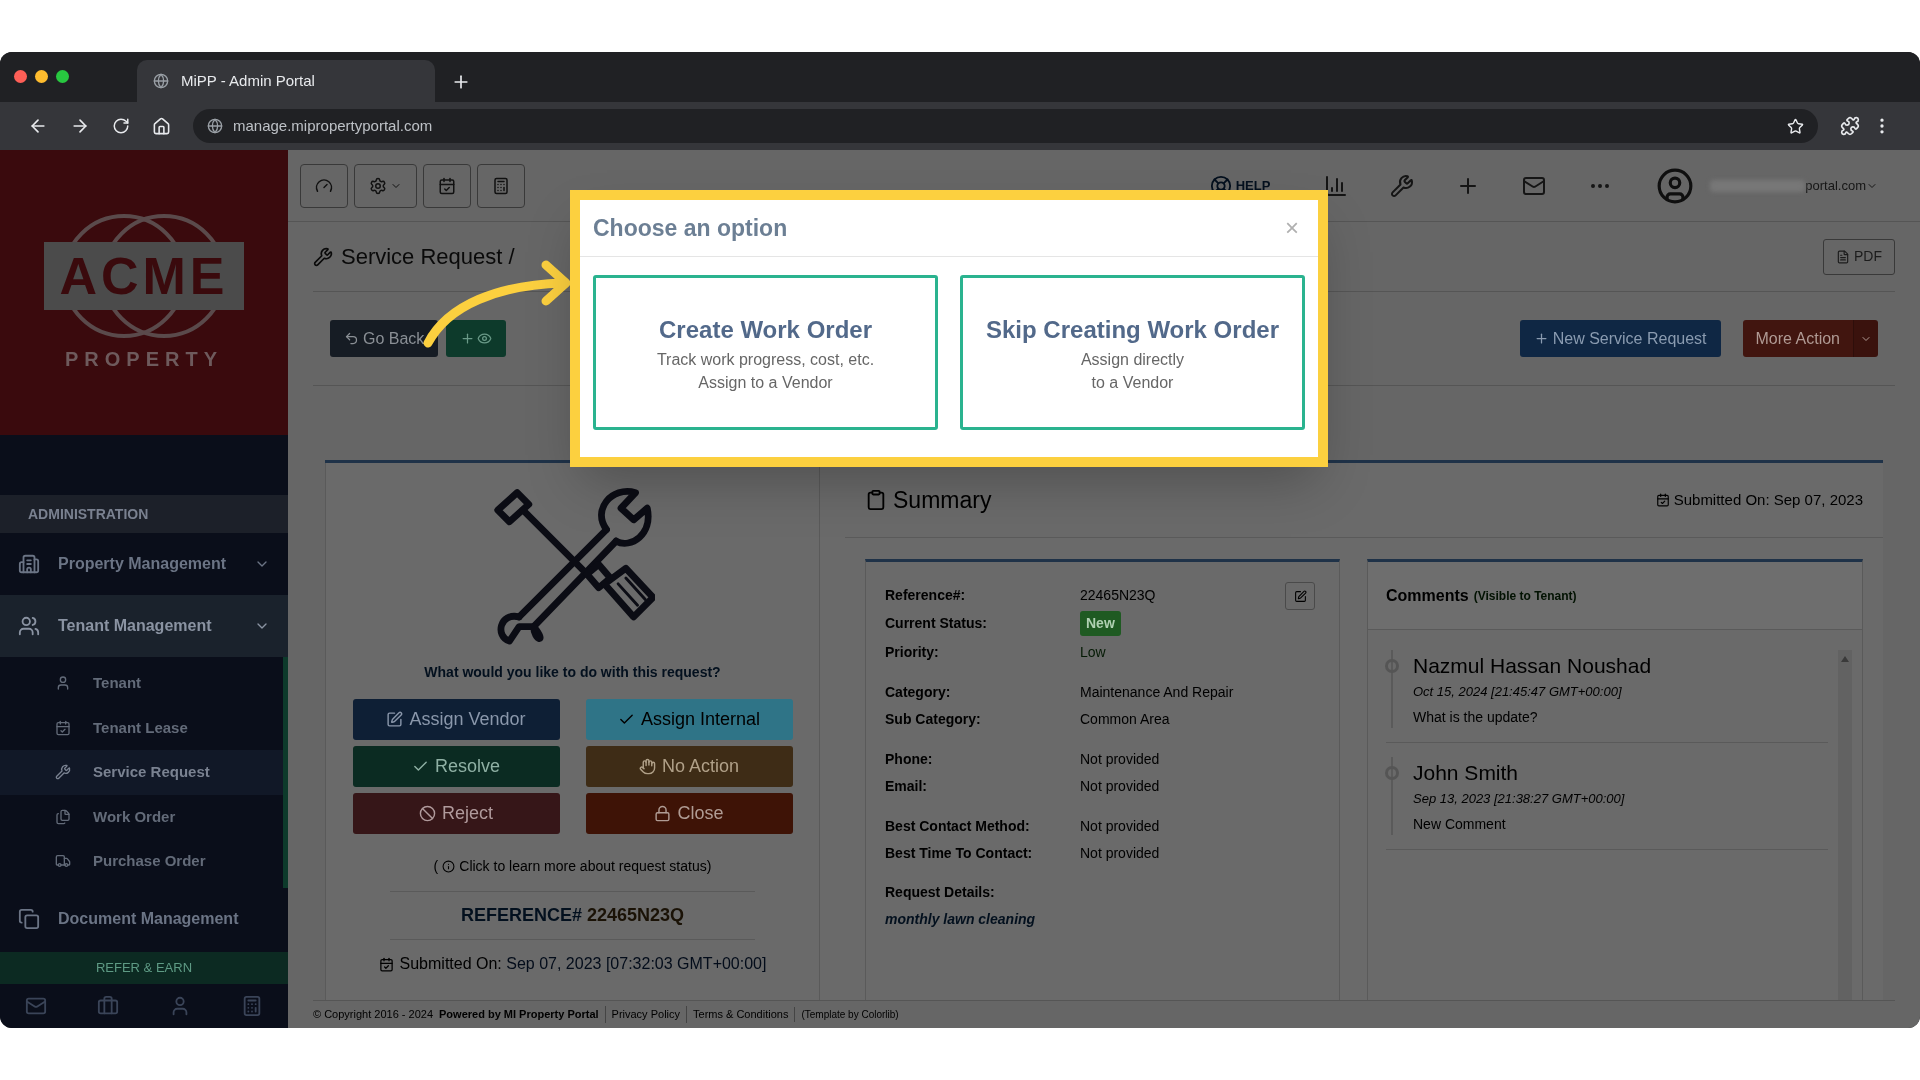 The image size is (1920, 1080). What do you see at coordinates (936, 623) in the screenshot?
I see `field-label: Current Status:` at bounding box center [936, 623].